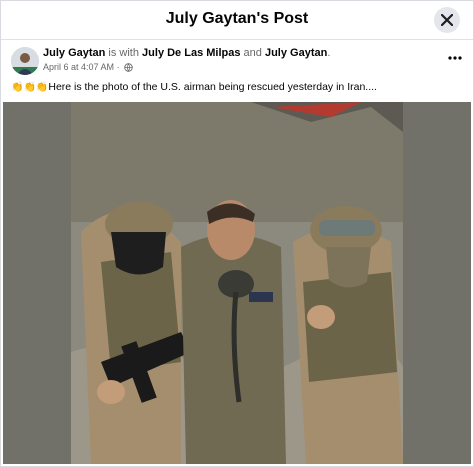 The height and width of the screenshot is (467, 474). I want to click on tagged-user-2: July Gaytan, so click(296, 53).